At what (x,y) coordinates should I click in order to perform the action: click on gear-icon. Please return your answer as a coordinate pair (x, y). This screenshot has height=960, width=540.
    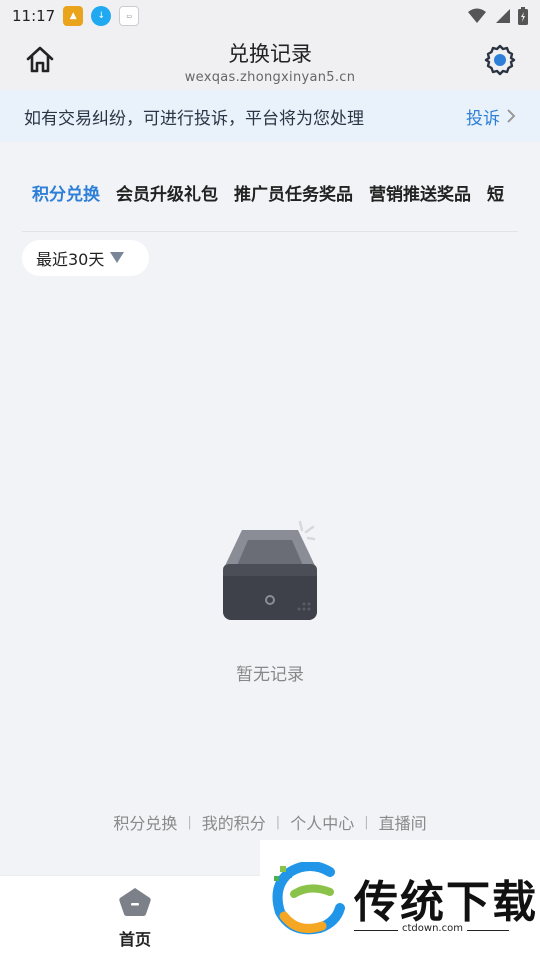
    Looking at the image, I should click on (500, 60).